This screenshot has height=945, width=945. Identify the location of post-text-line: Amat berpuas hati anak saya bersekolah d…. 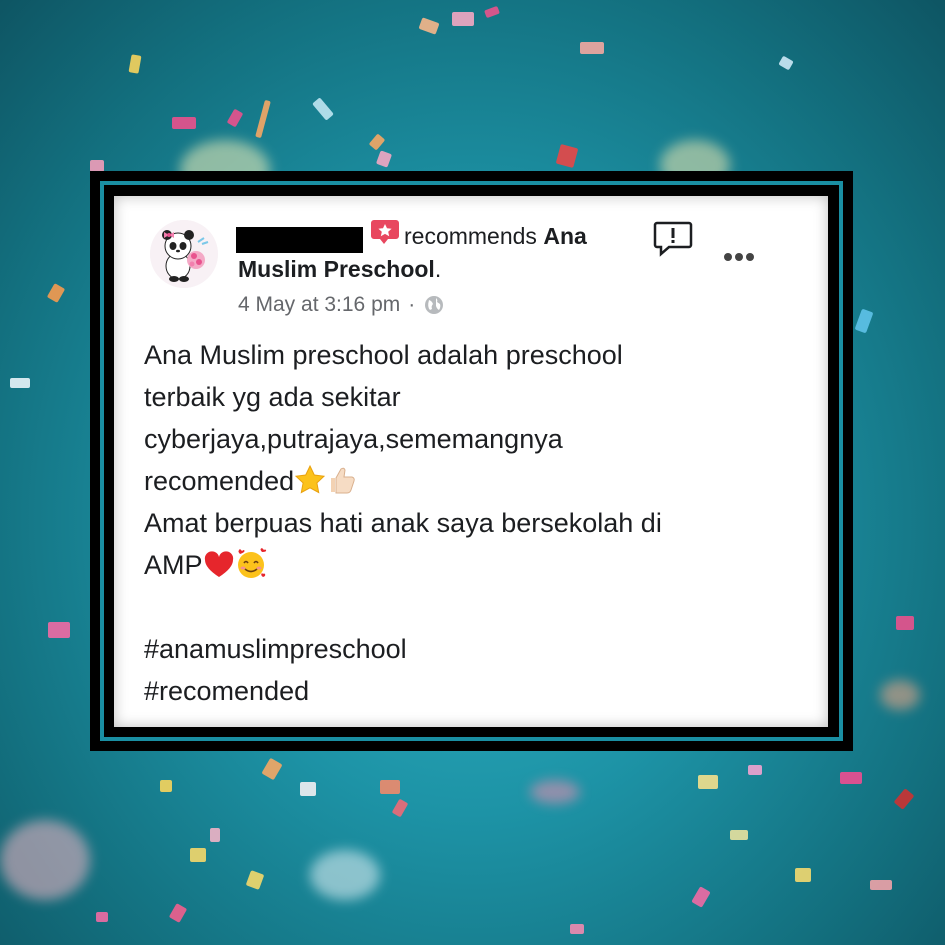
(403, 523).